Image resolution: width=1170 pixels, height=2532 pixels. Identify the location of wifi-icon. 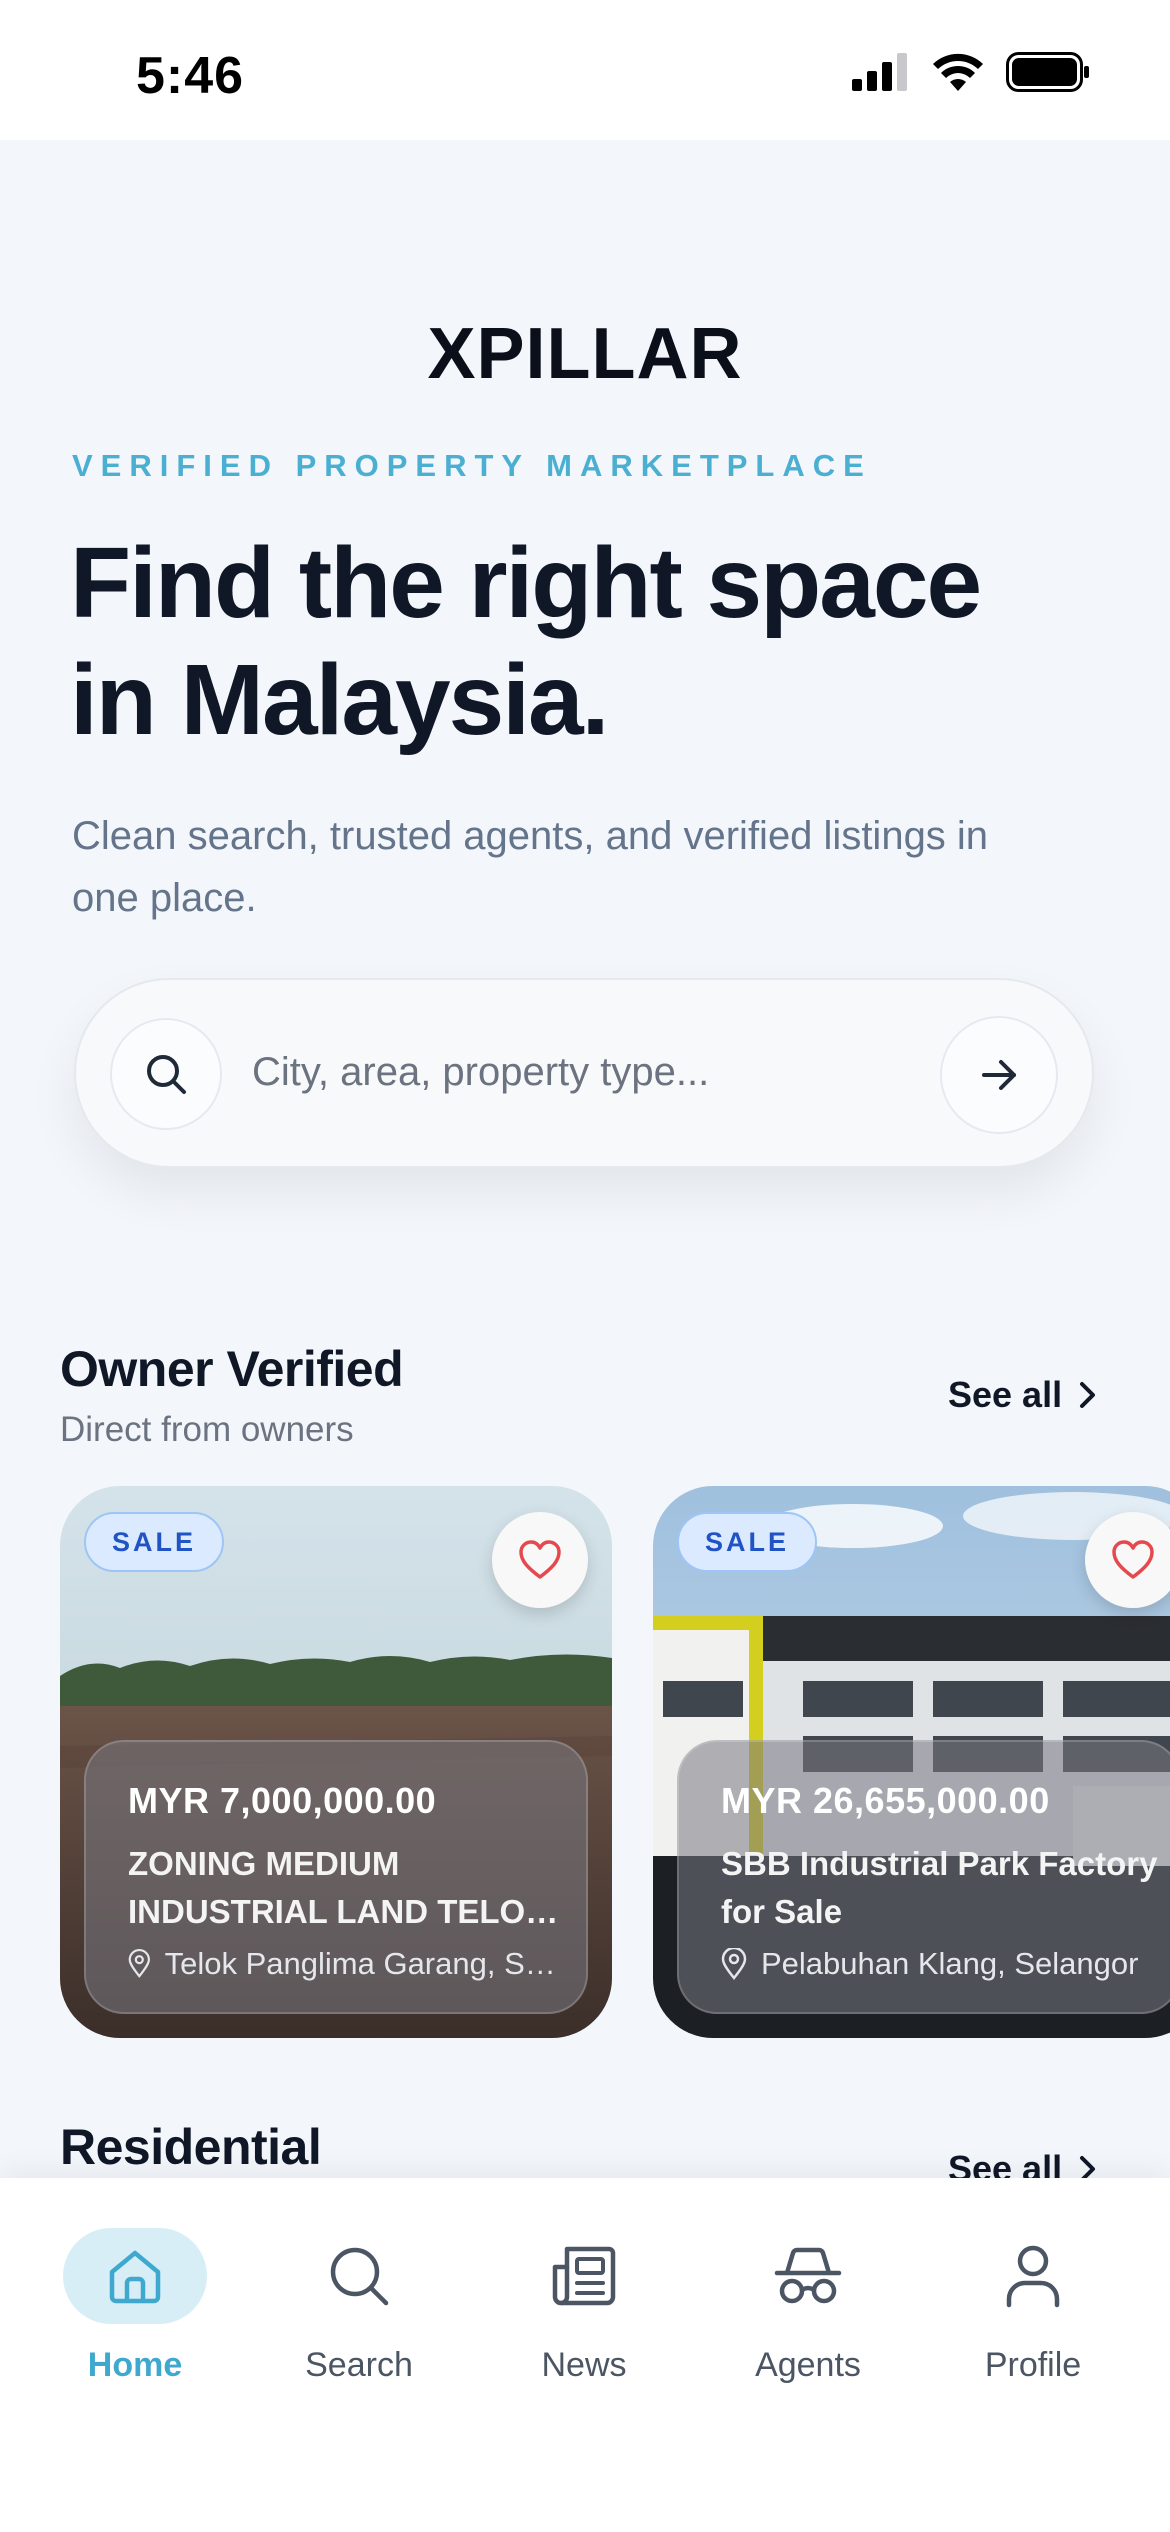
(958, 72).